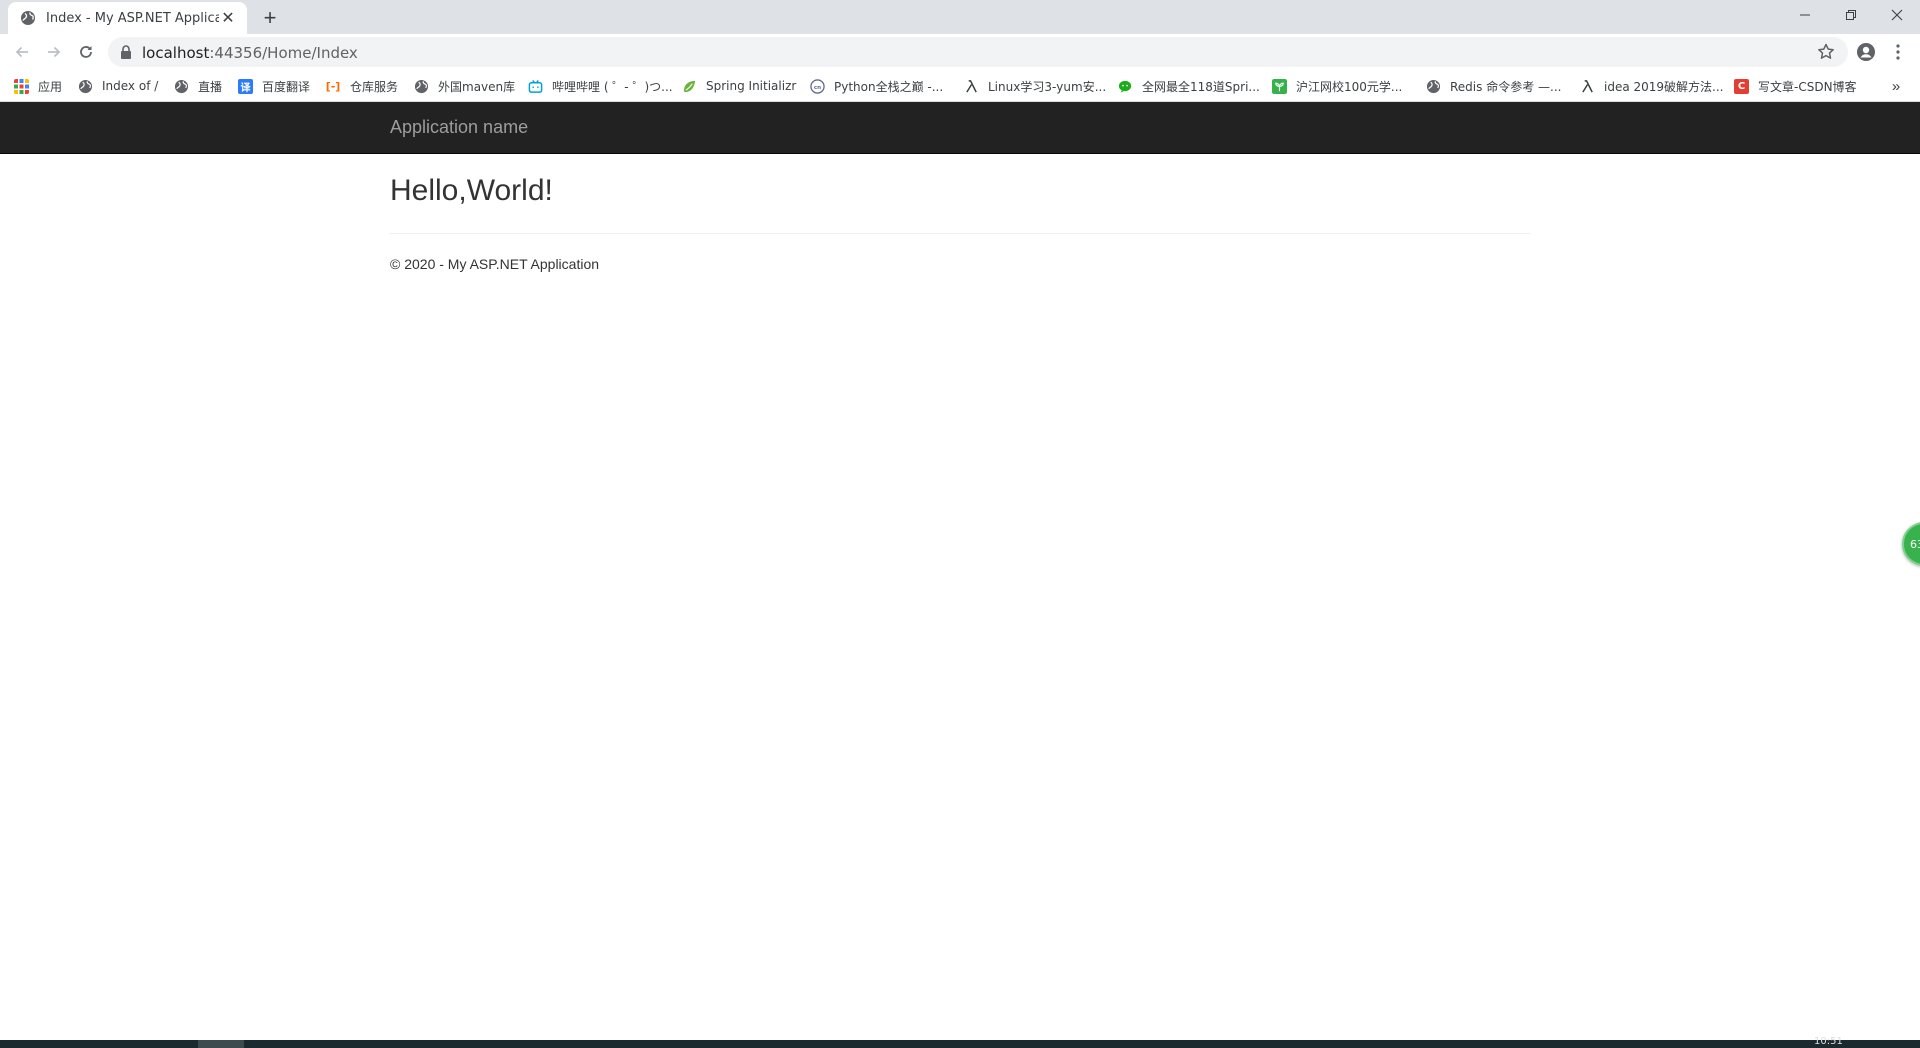 This screenshot has width=1920, height=1048. I want to click on close-icon, so click(1897, 15).